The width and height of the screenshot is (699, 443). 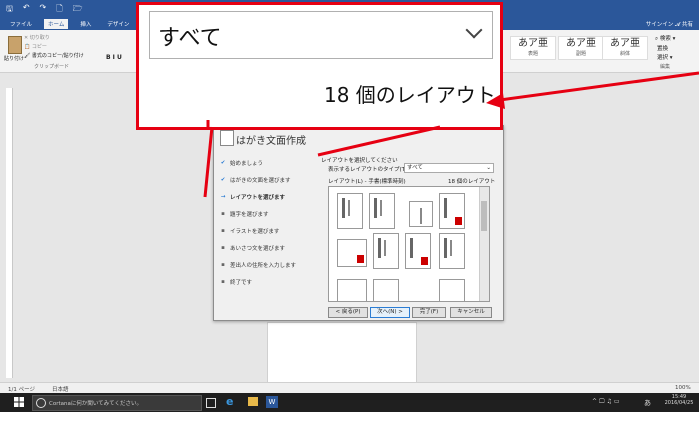 What do you see at coordinates (253, 401) in the screenshot?
I see `file-explorer-icon` at bounding box center [253, 401].